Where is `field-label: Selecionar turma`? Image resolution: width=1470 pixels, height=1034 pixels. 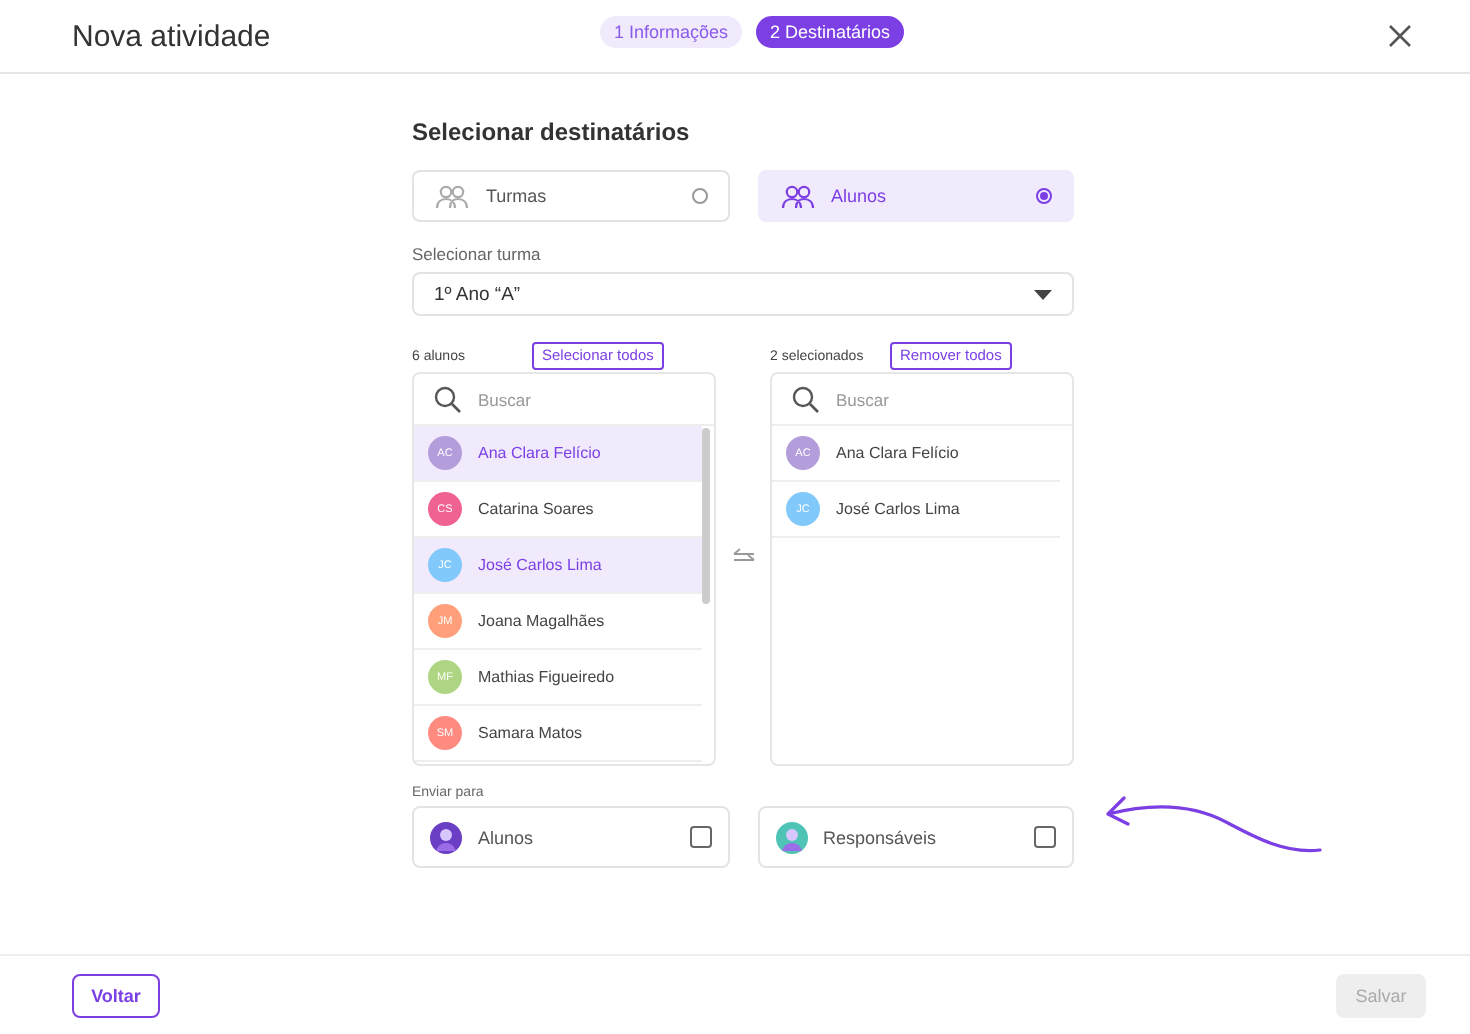 field-label: Selecionar turma is located at coordinates (477, 254).